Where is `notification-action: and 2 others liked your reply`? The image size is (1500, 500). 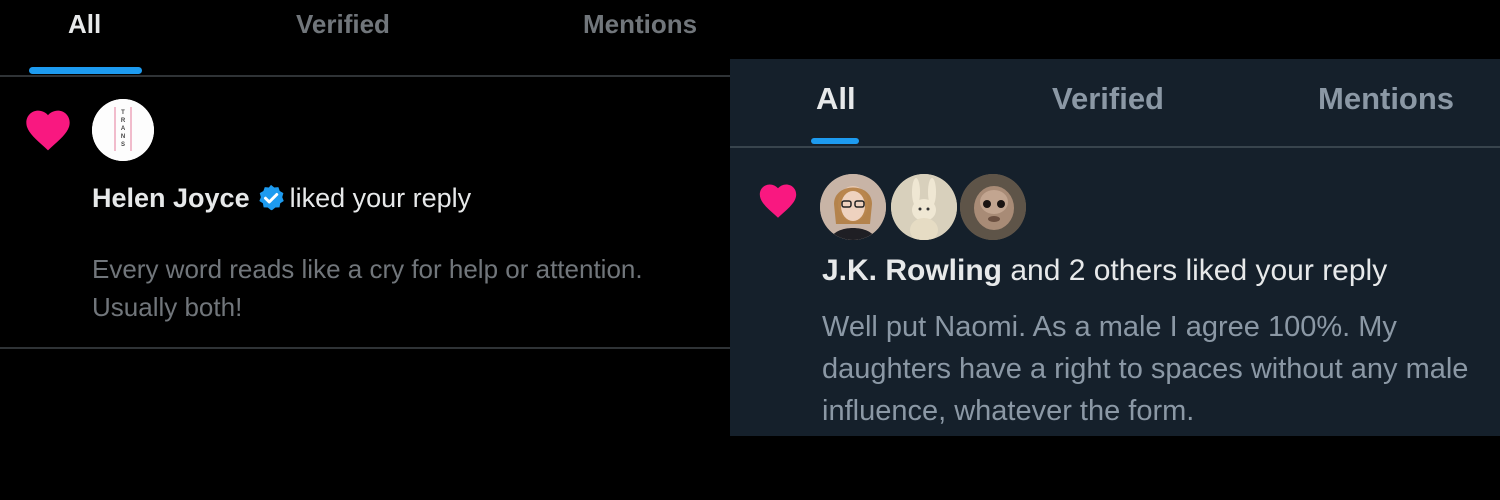
notification-action: and 2 others liked your reply is located at coordinates (1199, 270).